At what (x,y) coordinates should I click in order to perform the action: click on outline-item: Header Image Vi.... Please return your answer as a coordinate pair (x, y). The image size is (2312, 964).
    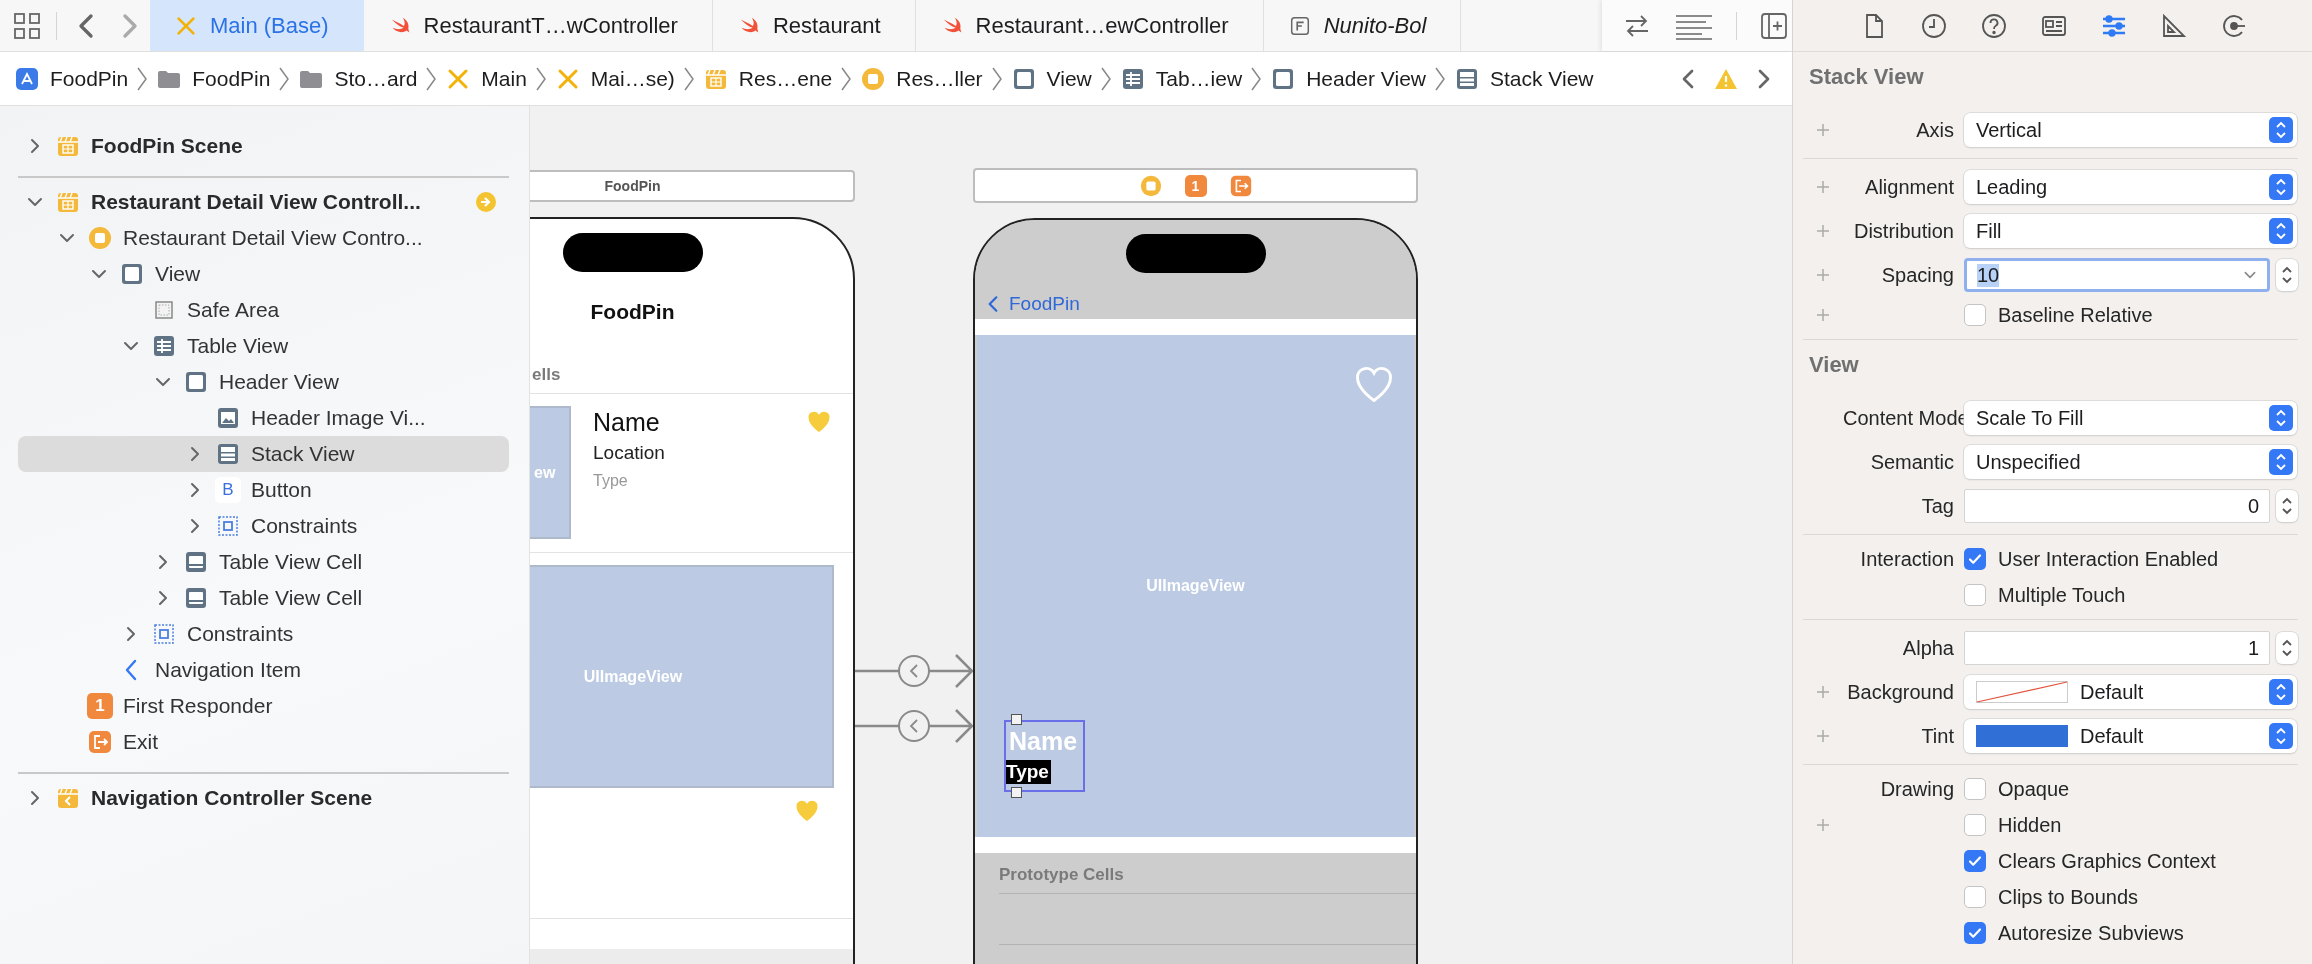
    Looking at the image, I should click on (263, 418).